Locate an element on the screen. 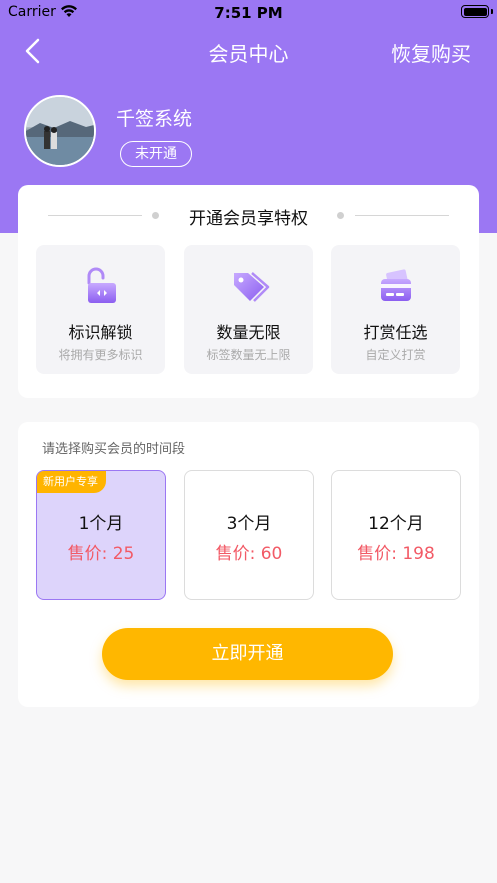 Image resolution: width=497 pixels, height=883 pixels. privilege-item-tip: 打赏任选 自定义打赏 is located at coordinates (395, 309).